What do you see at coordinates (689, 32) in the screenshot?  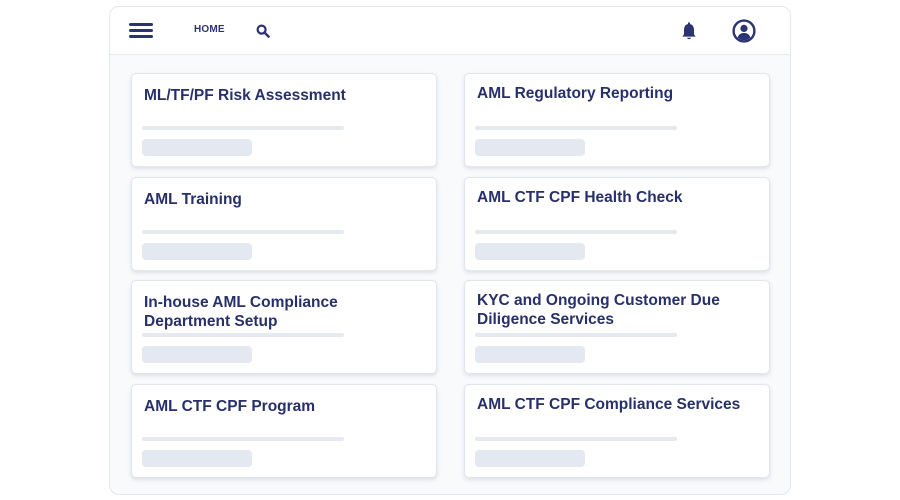 I see `bell-icon` at bounding box center [689, 32].